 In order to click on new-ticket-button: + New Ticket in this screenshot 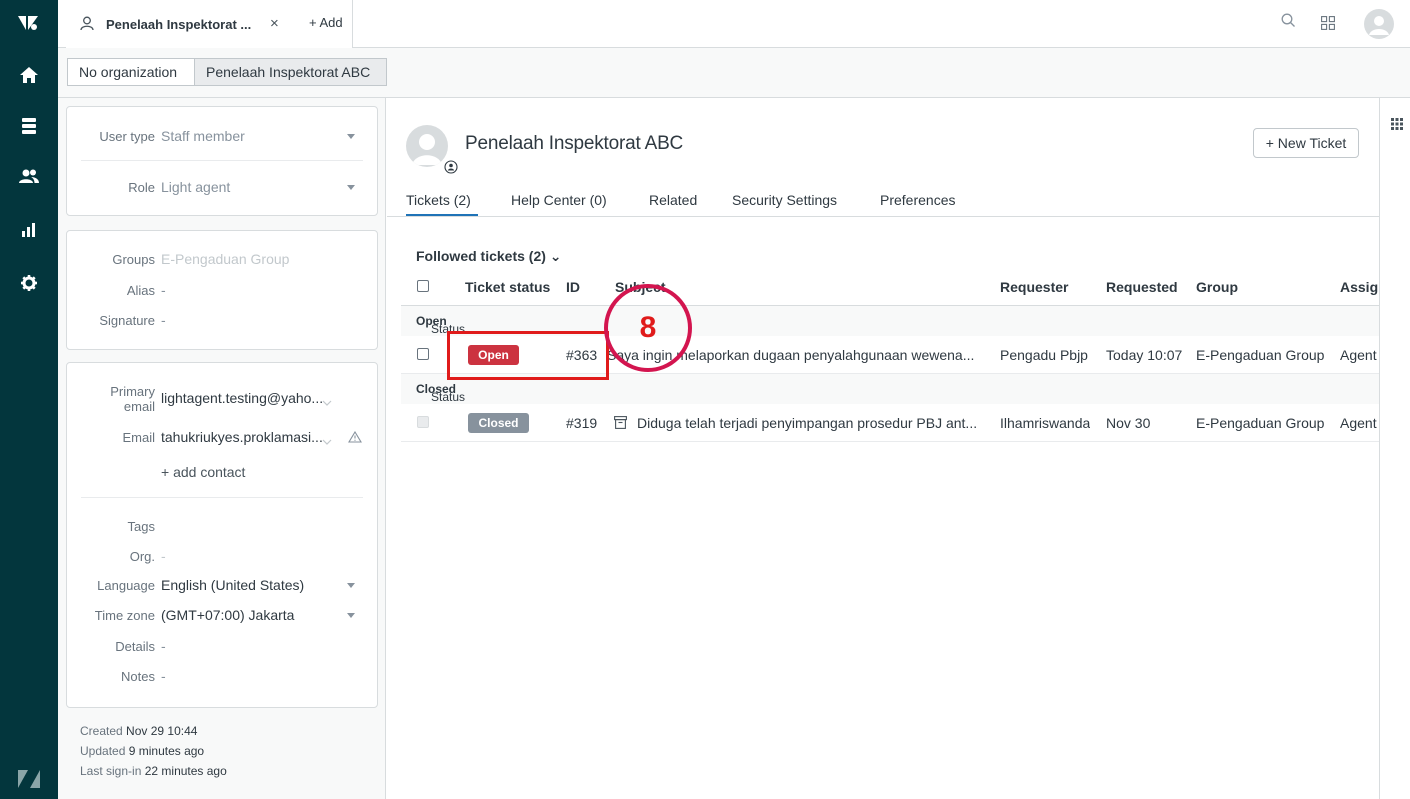, I will do `click(1306, 143)`.